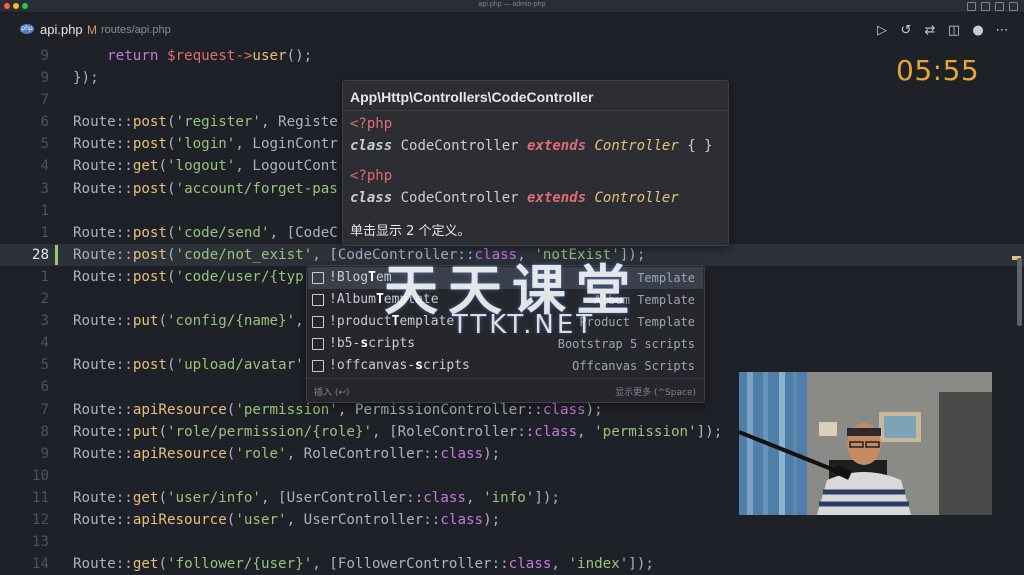  What do you see at coordinates (954, 31) in the screenshot?
I see `split-editor-icon: ◫` at bounding box center [954, 31].